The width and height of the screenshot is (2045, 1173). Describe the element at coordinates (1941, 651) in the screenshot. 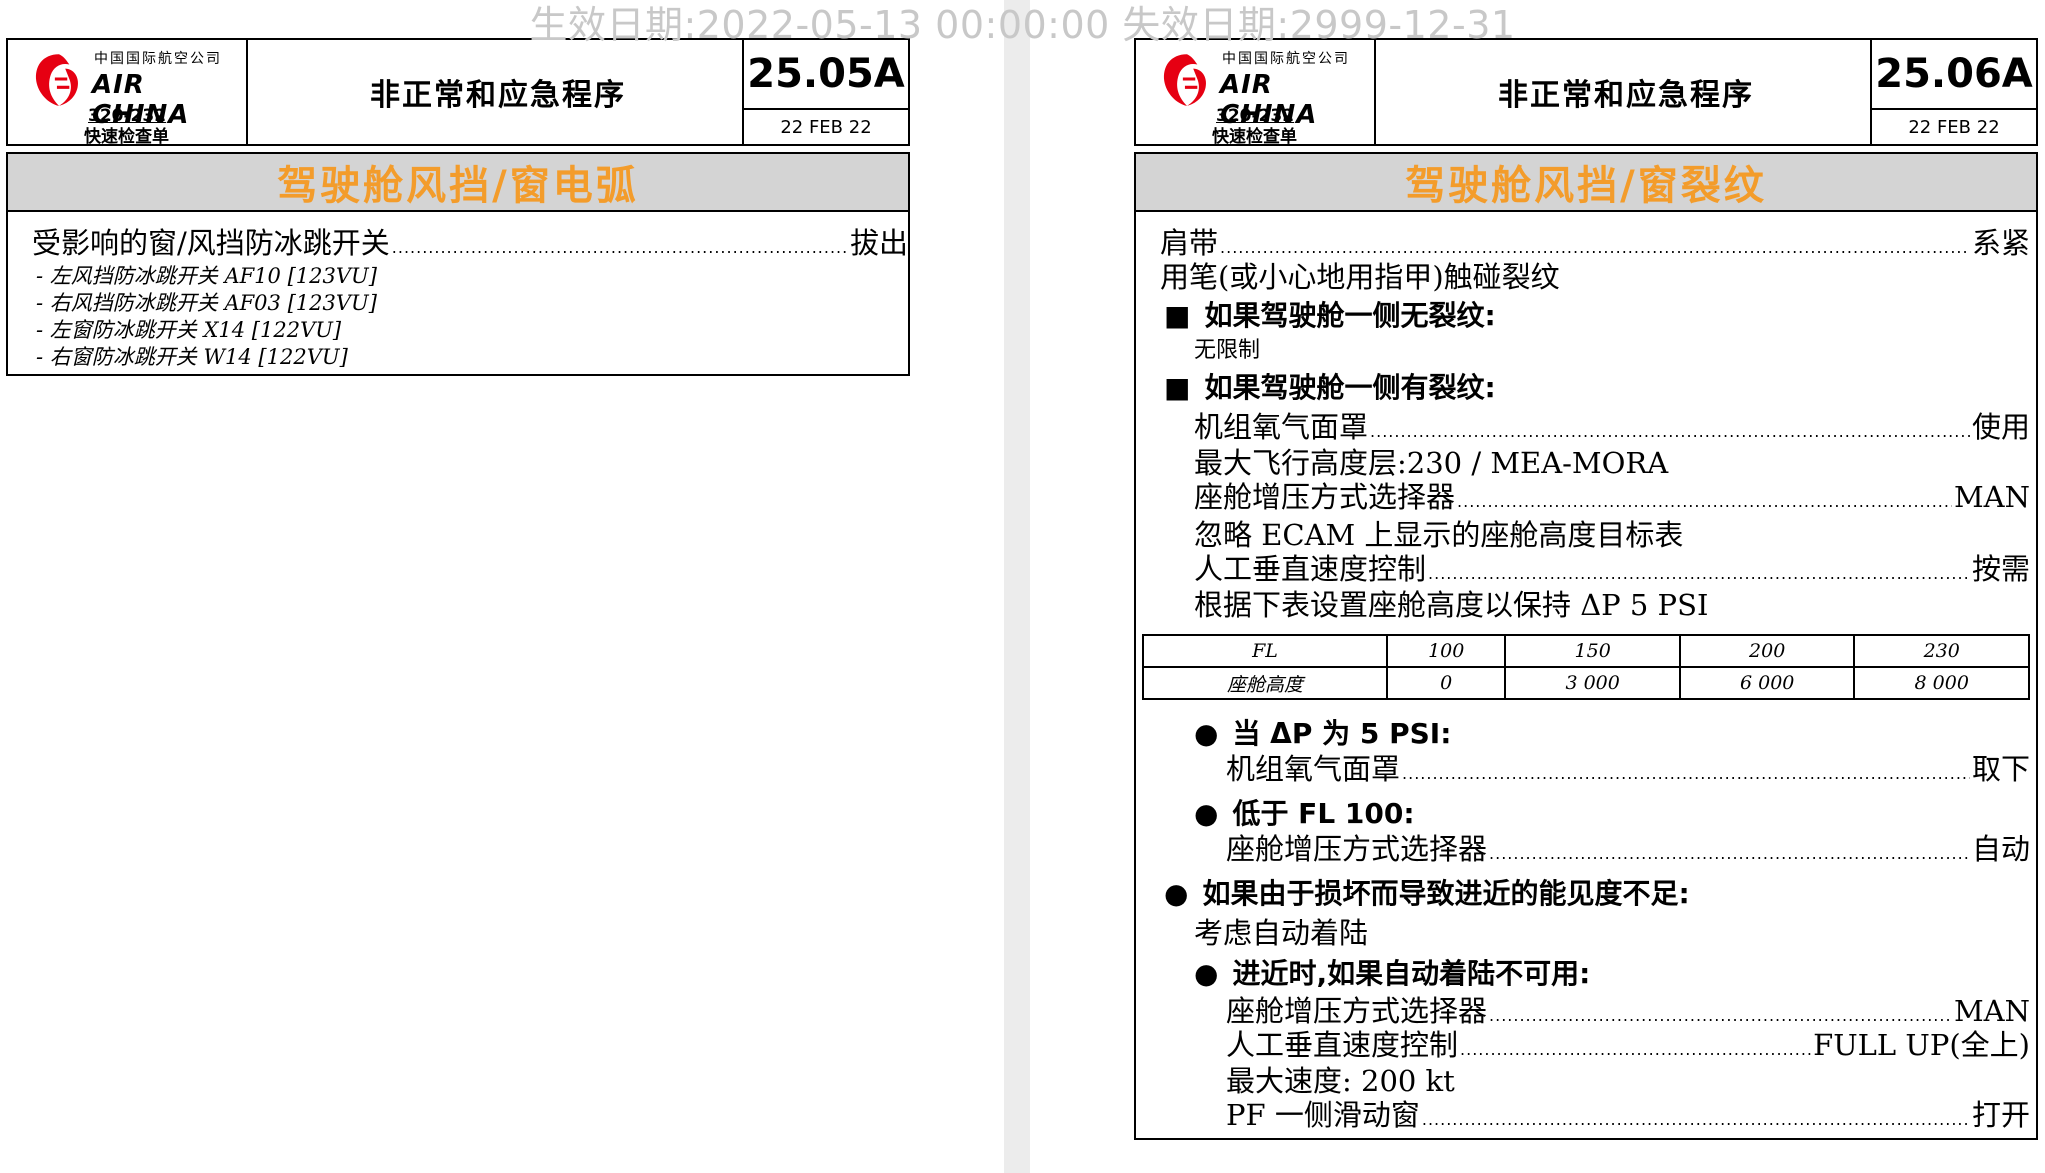

I see `table-cell: 230` at that location.